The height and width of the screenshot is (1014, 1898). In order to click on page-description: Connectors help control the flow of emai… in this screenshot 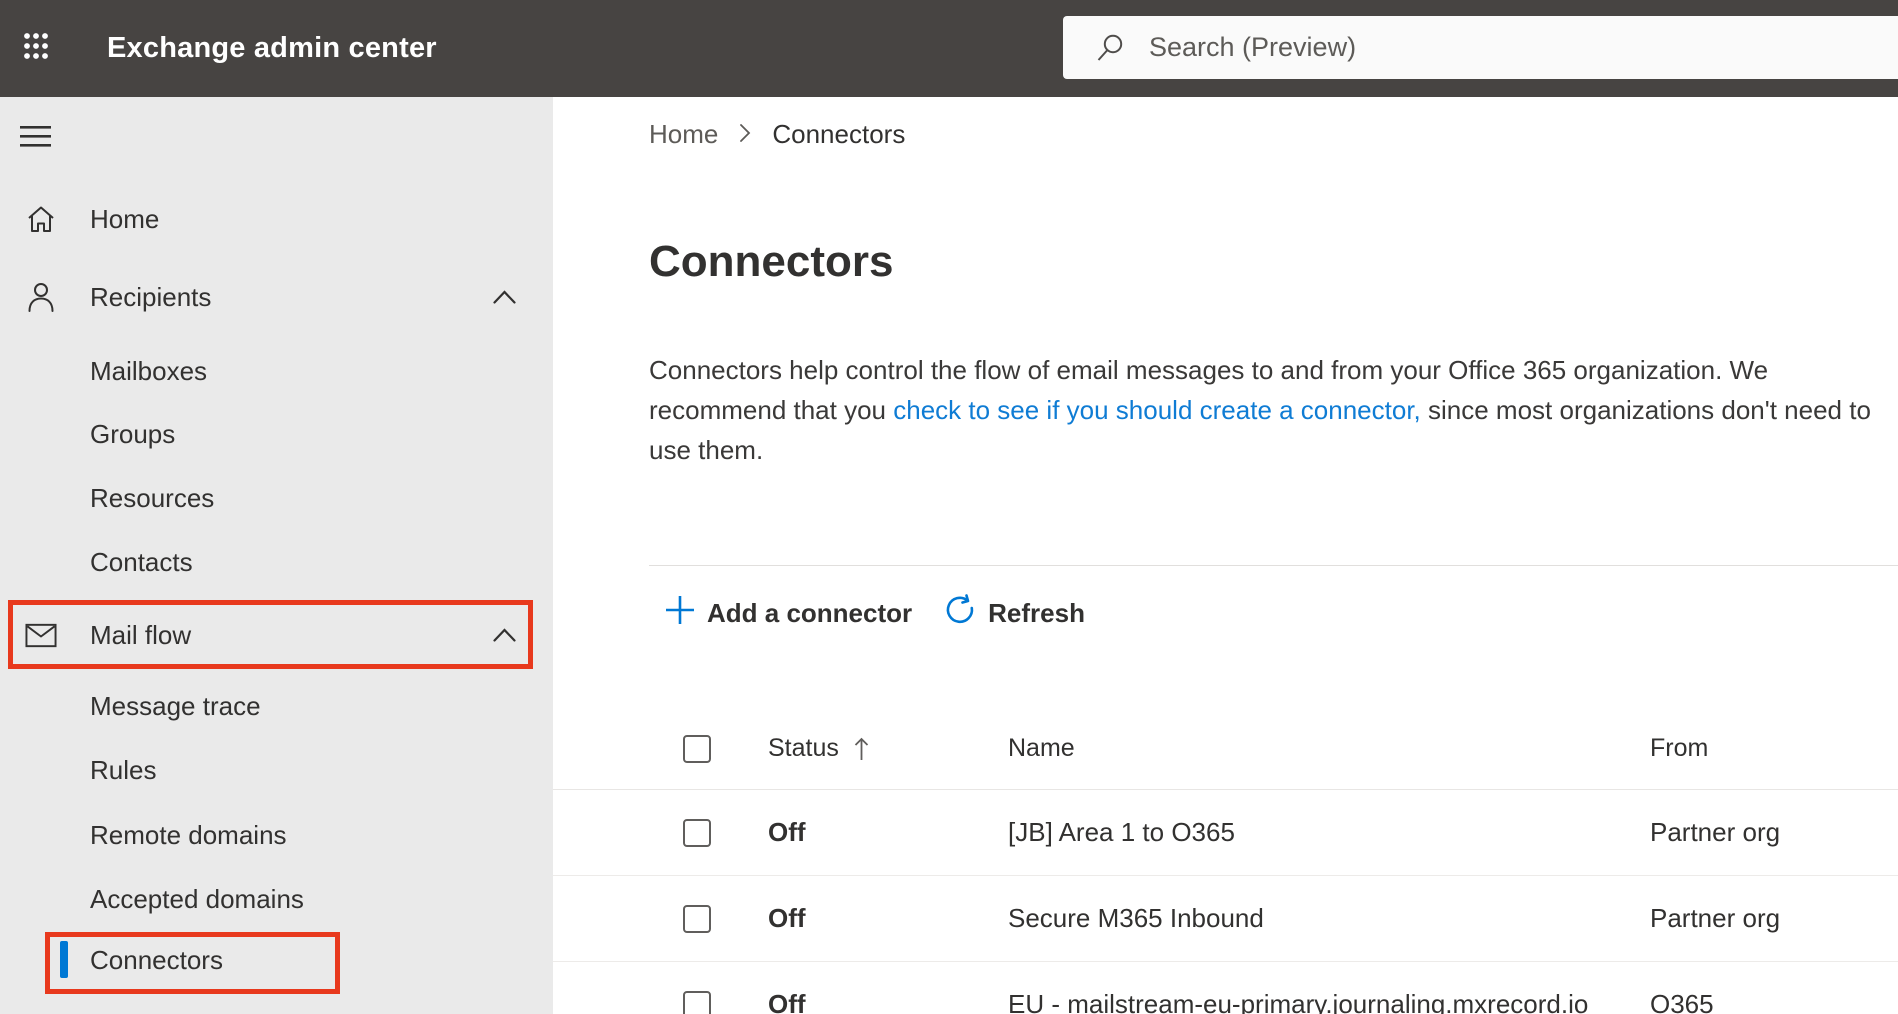, I will do `click(1273, 410)`.